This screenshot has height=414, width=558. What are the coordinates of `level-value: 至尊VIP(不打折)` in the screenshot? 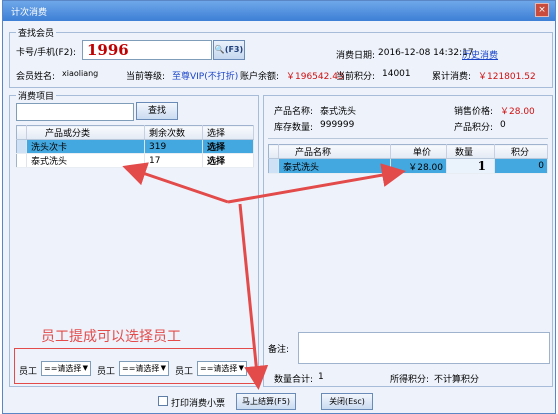 It's located at (205, 77).